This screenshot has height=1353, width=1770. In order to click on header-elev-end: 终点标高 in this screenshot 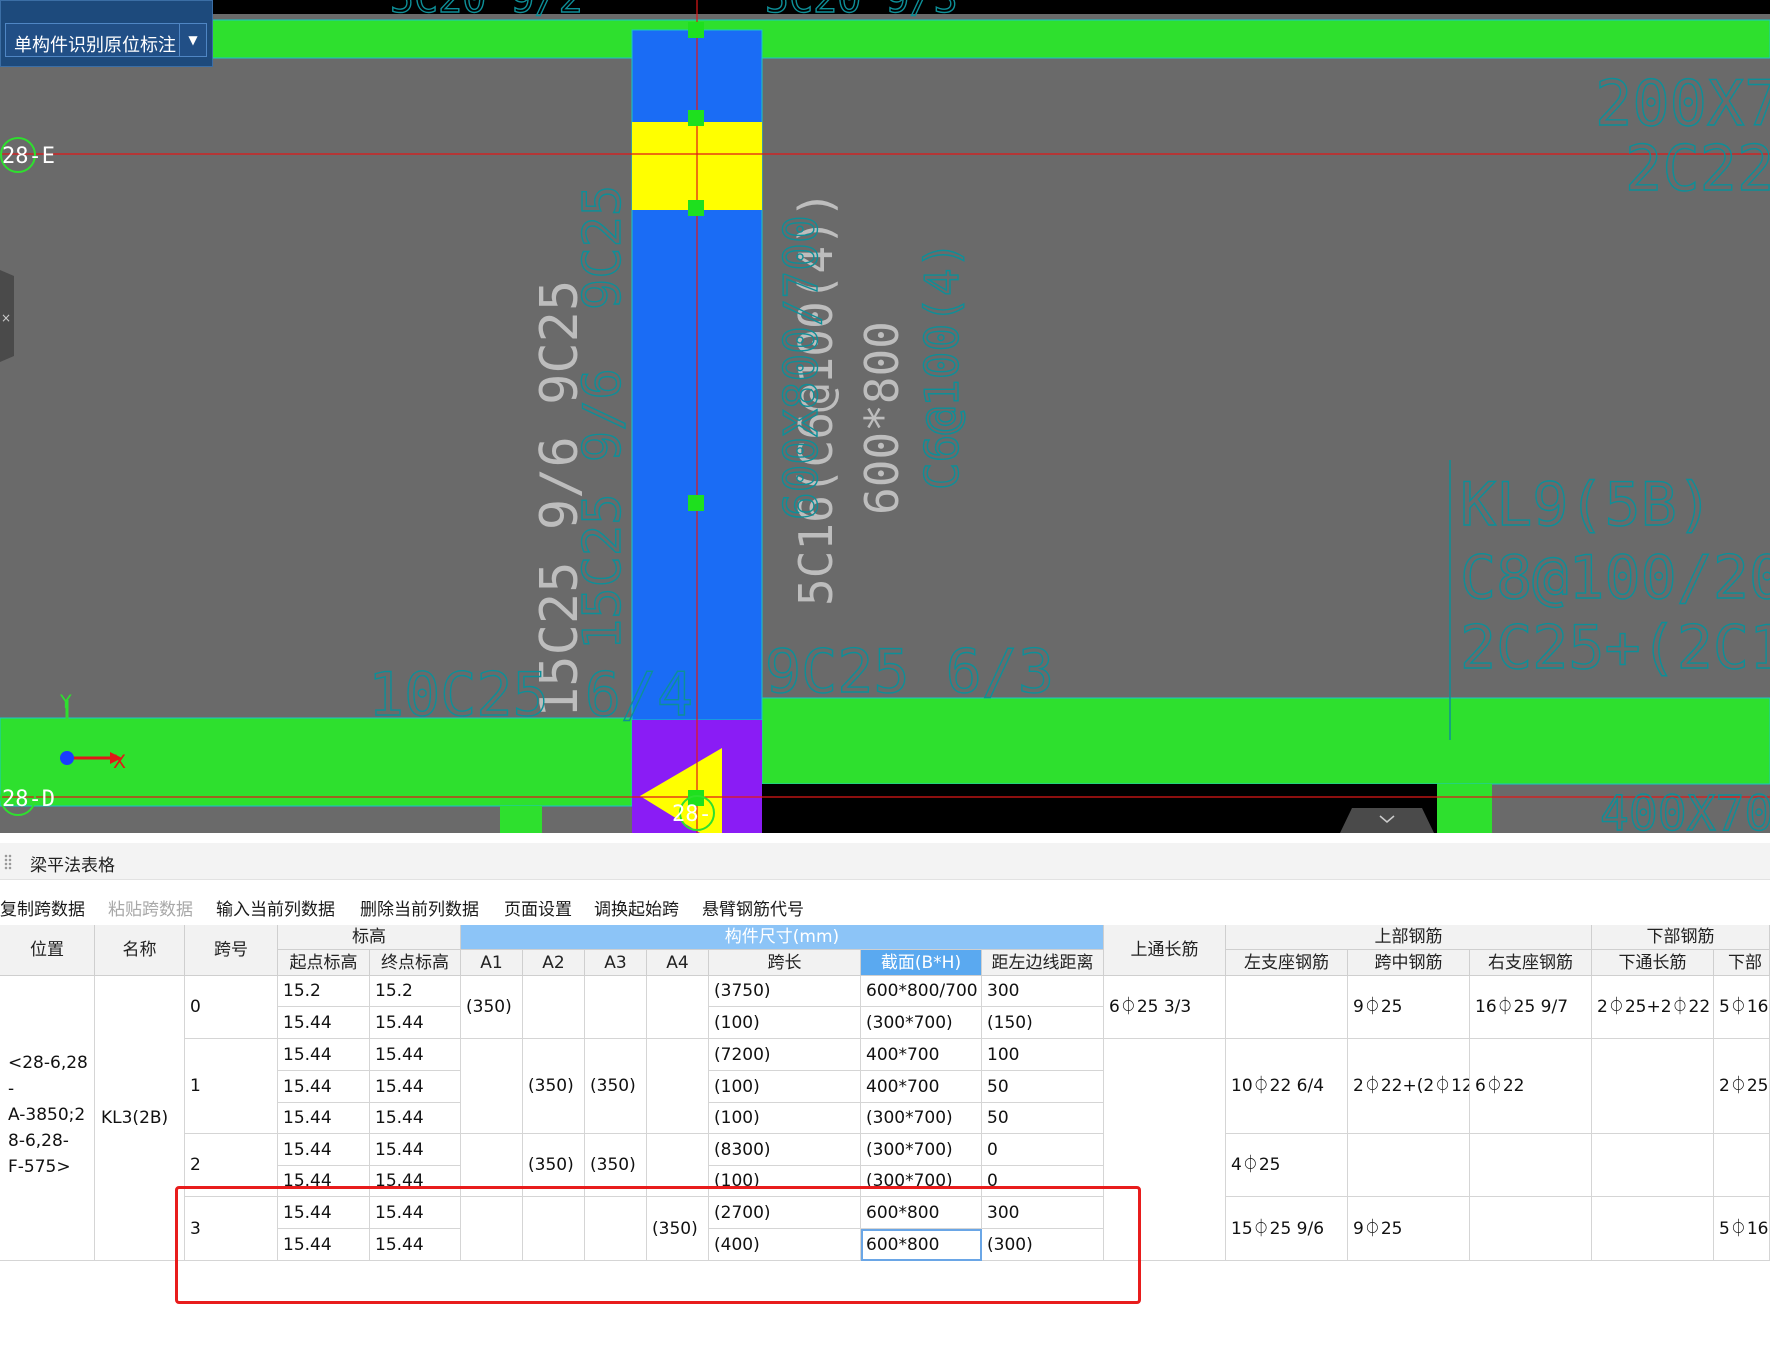, I will do `click(415, 963)`.